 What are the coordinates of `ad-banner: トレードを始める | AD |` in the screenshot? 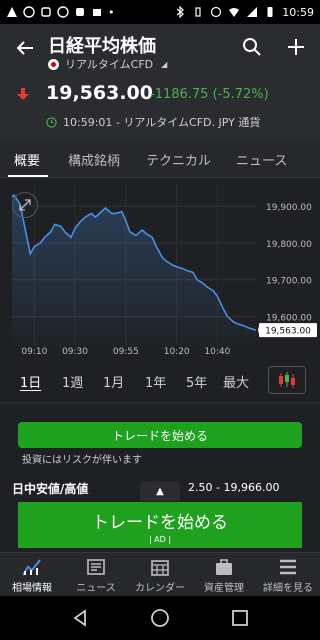 It's located at (160, 525).